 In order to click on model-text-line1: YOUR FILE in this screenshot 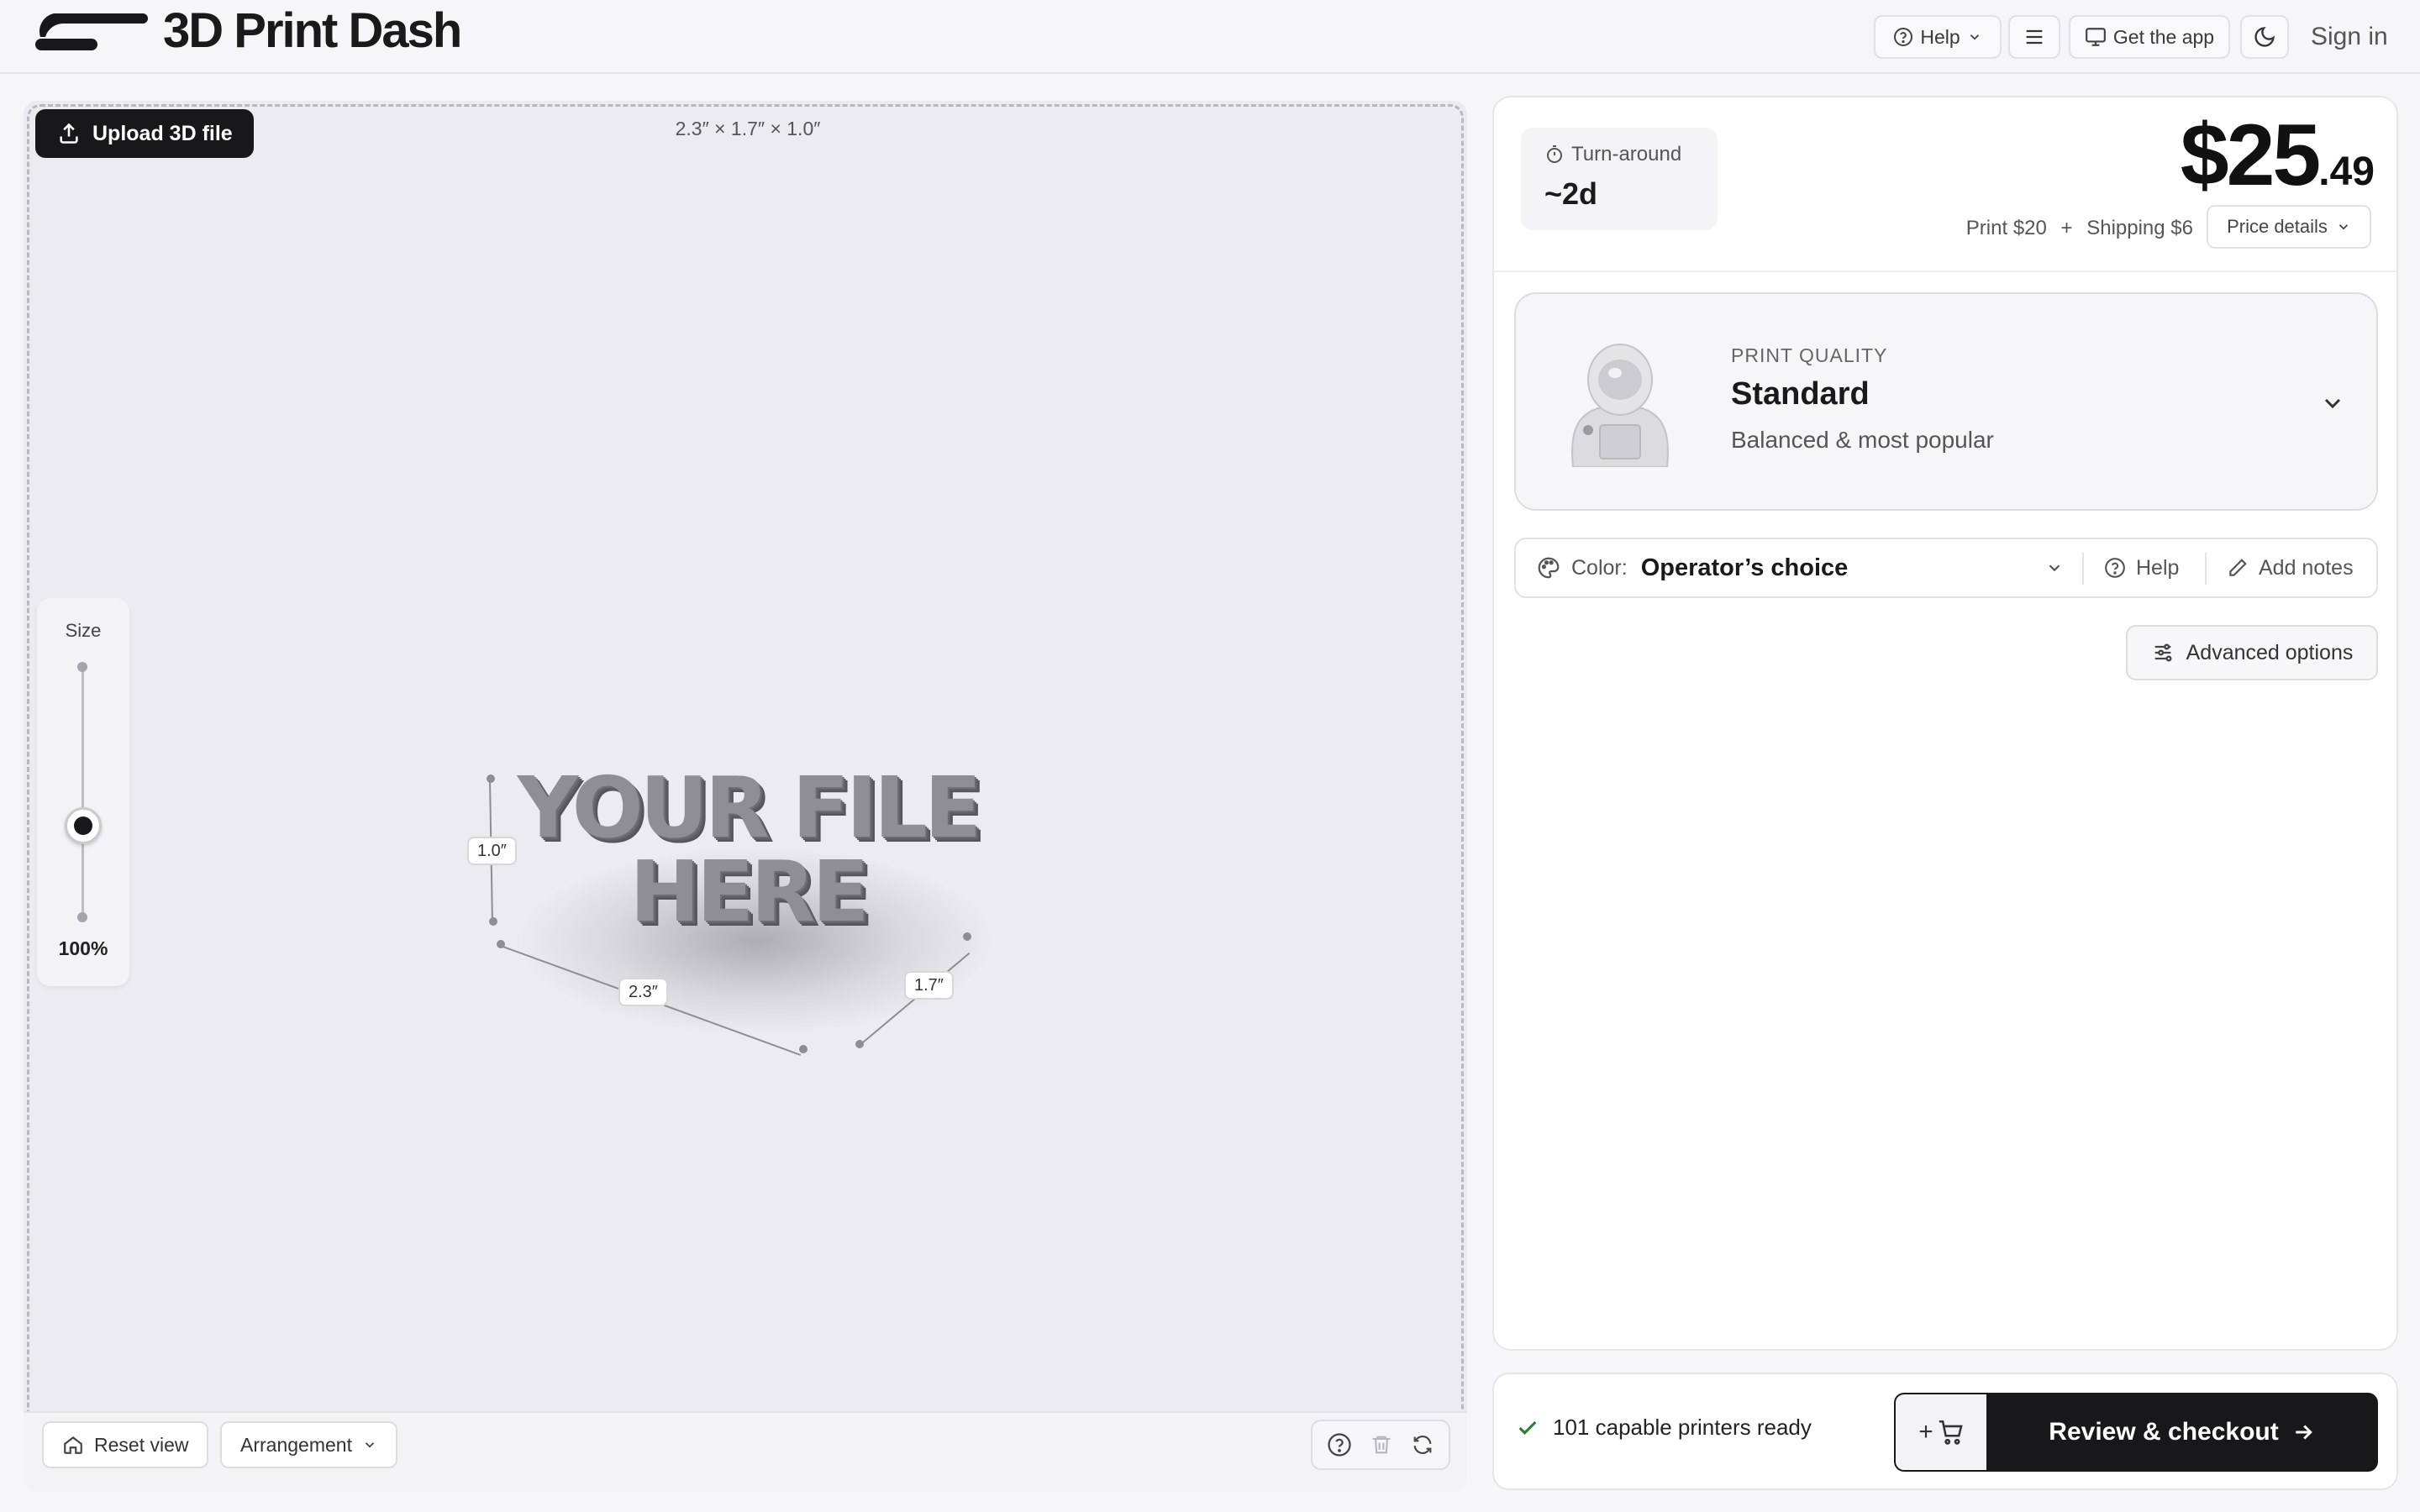, I will do `click(749, 808)`.